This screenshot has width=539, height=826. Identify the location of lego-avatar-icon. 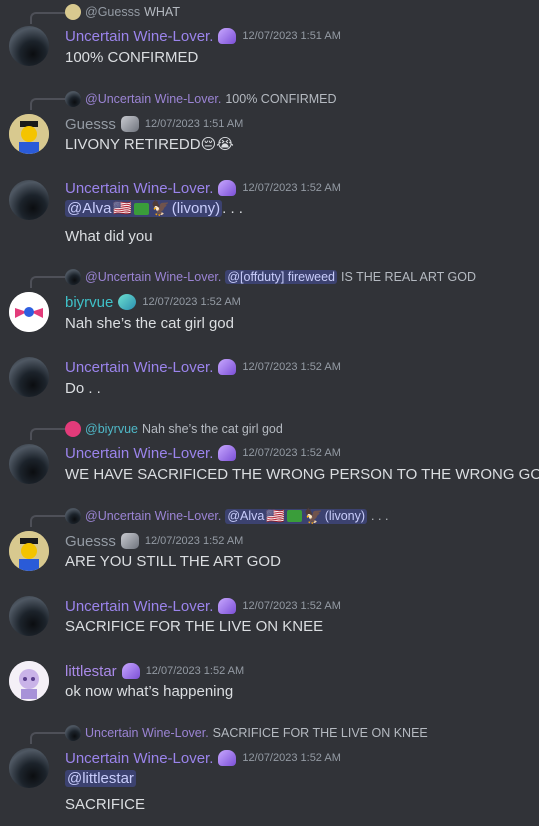
(29, 134).